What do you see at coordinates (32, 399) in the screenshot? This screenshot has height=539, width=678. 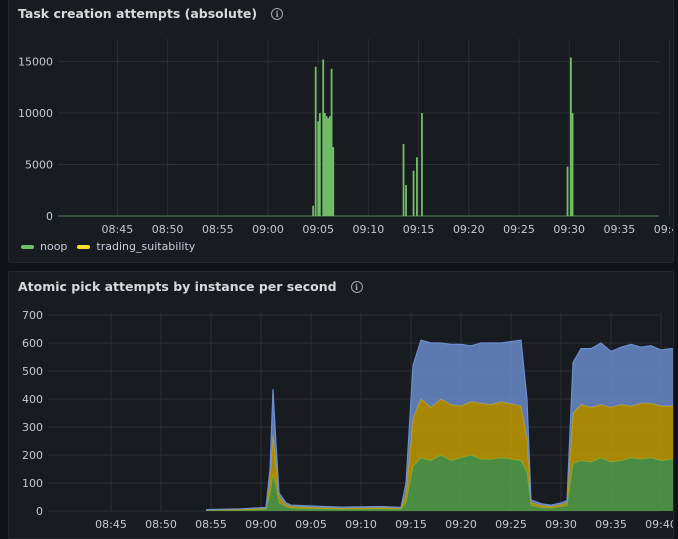 I see `y-tick-label: 400` at bounding box center [32, 399].